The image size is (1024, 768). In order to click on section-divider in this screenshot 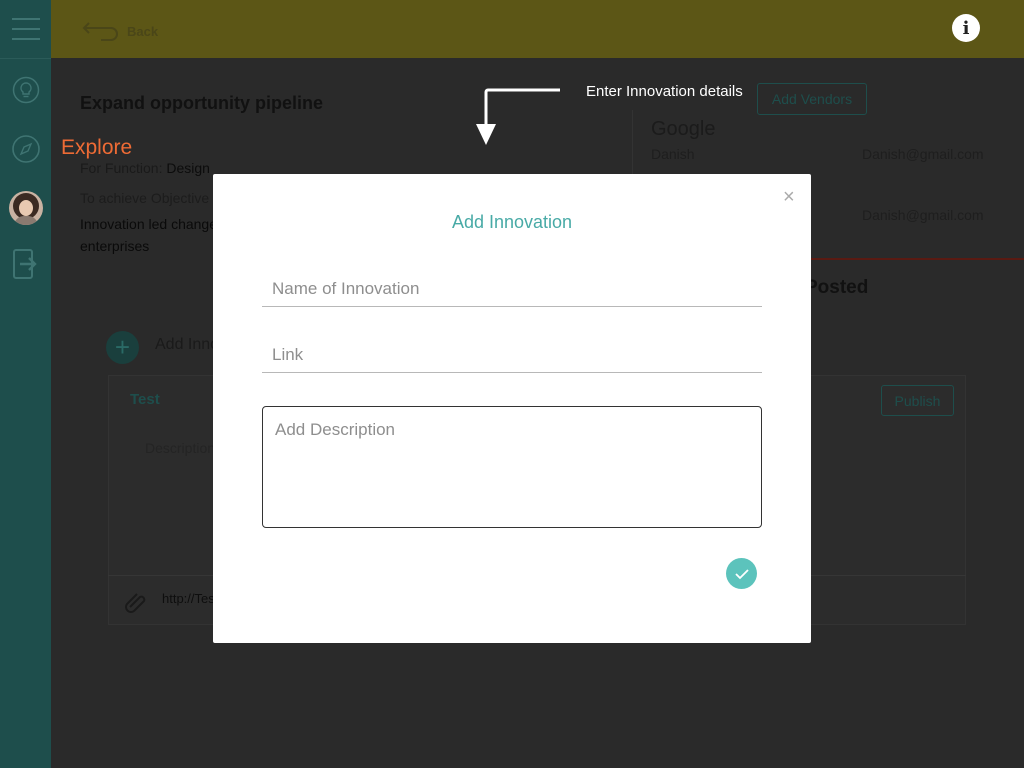, I will do `click(917, 259)`.